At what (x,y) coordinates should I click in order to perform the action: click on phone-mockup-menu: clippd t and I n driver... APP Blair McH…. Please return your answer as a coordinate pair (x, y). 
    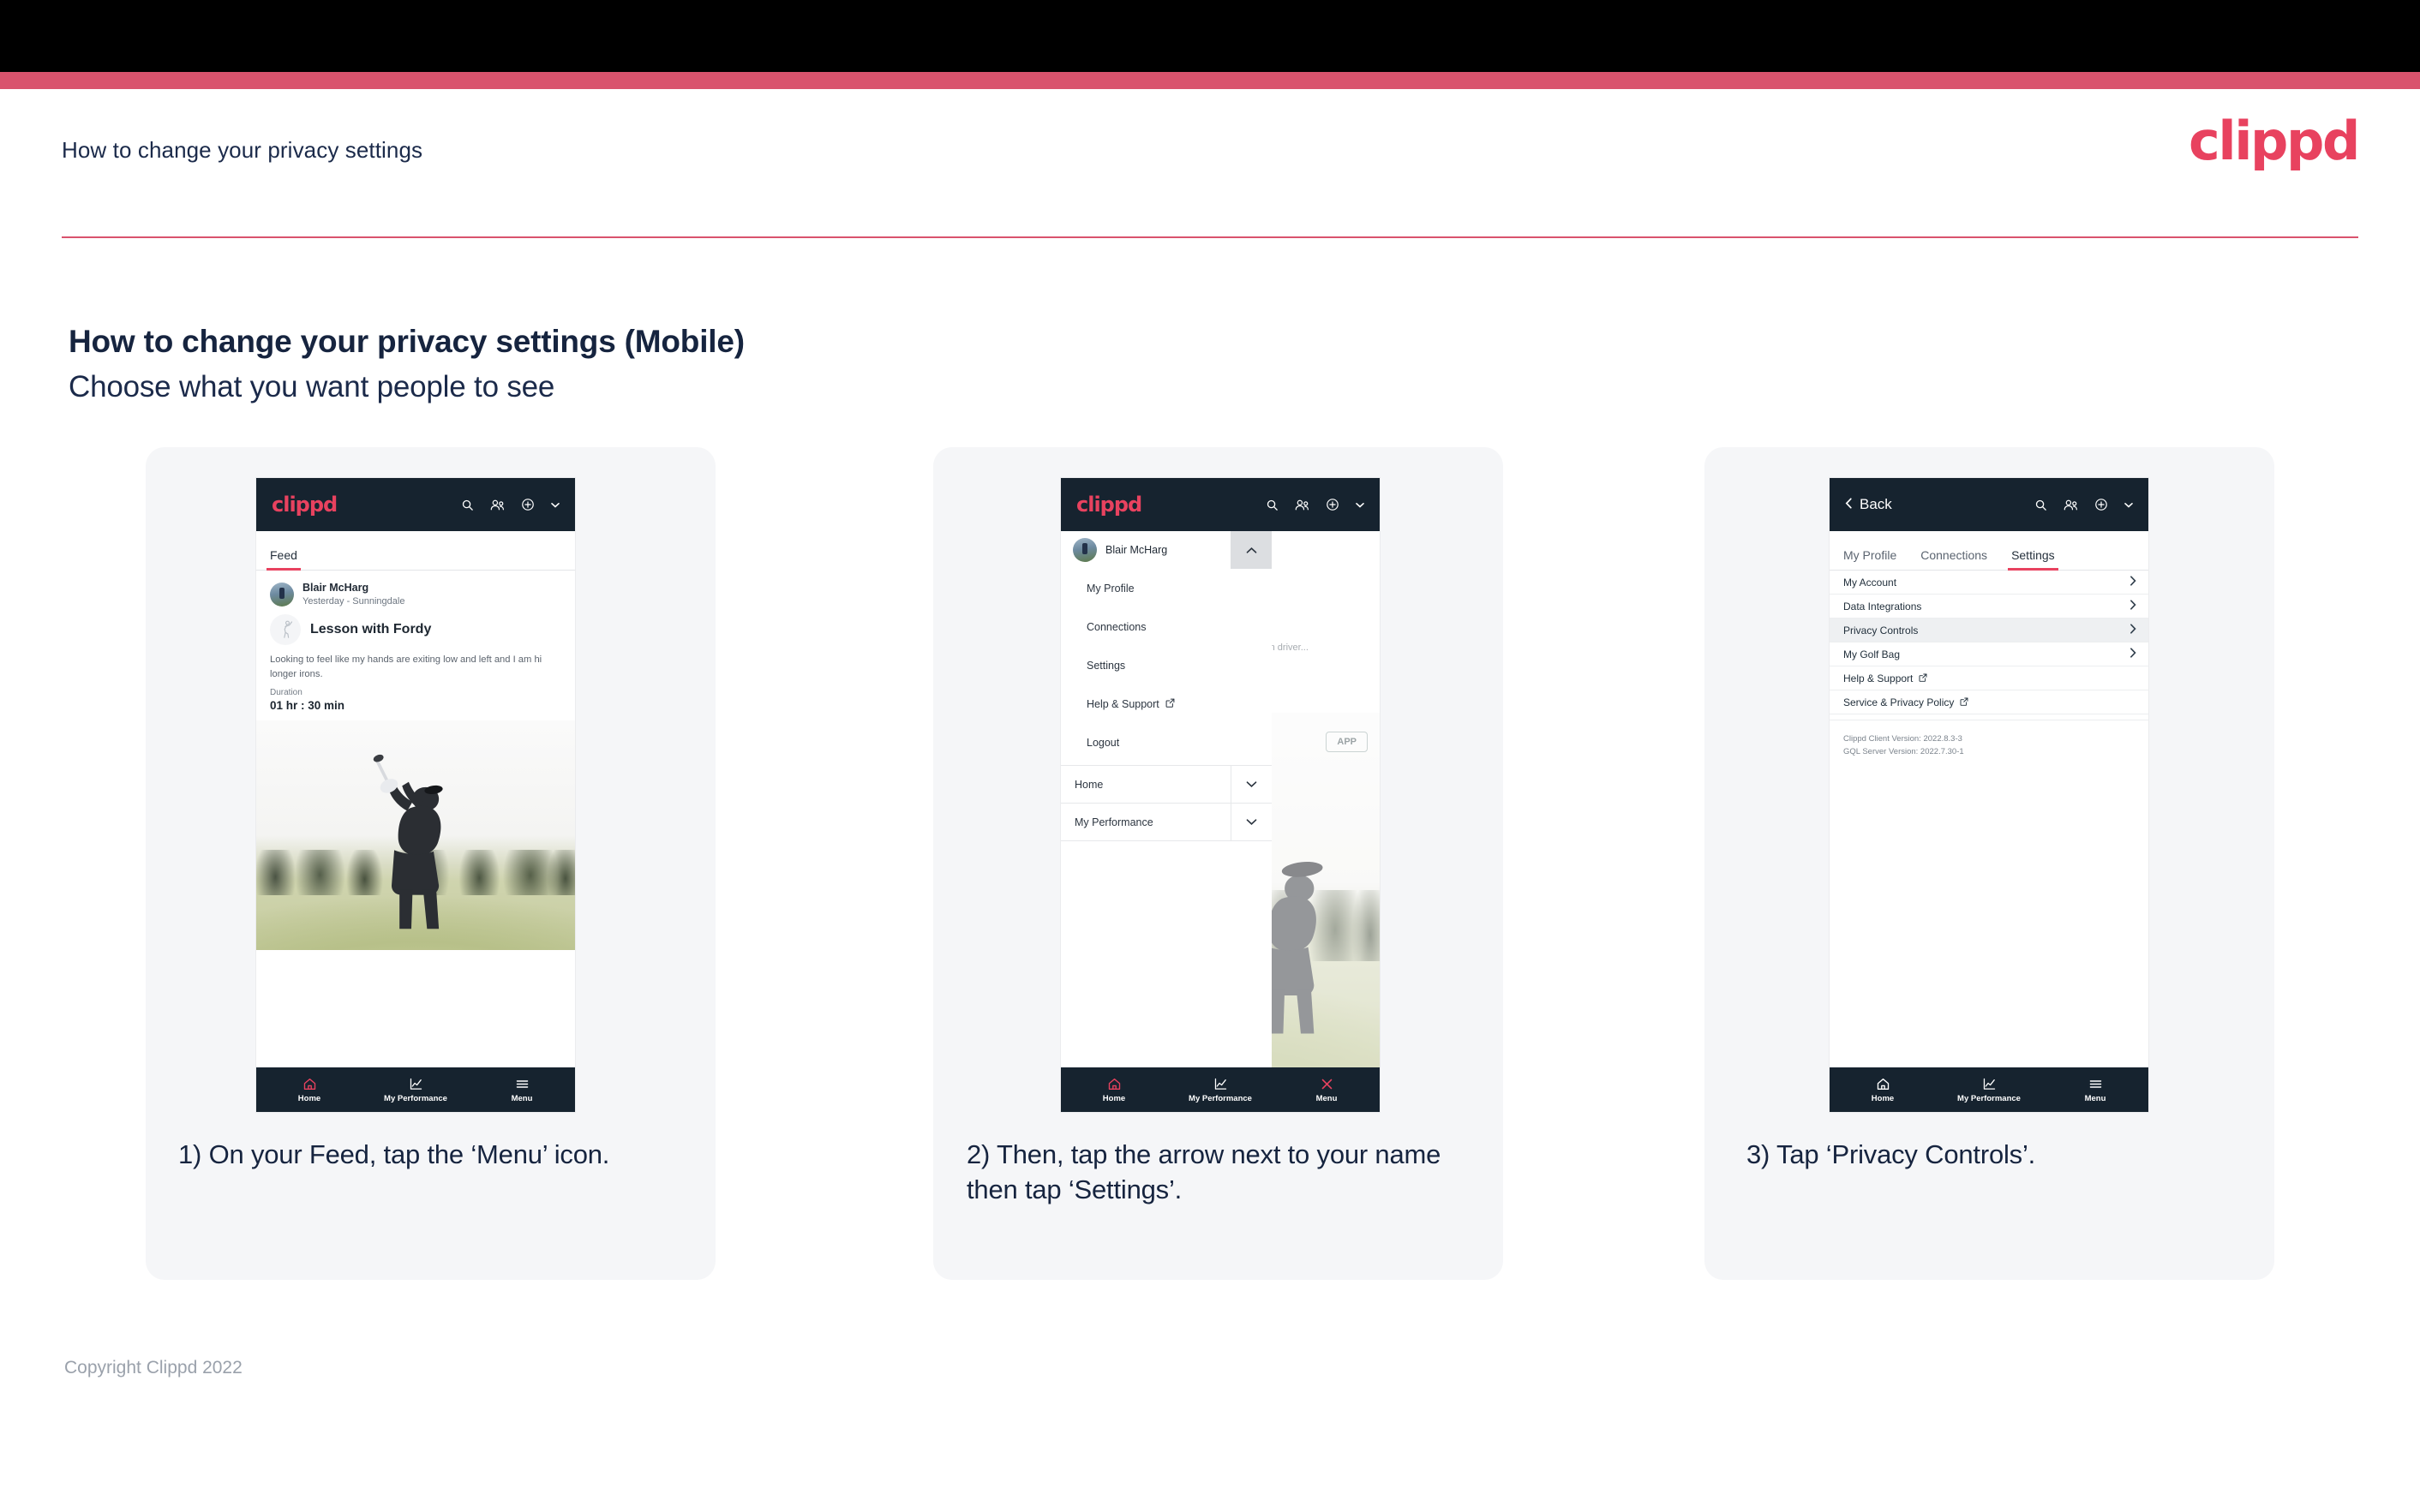
    Looking at the image, I should click on (1220, 795).